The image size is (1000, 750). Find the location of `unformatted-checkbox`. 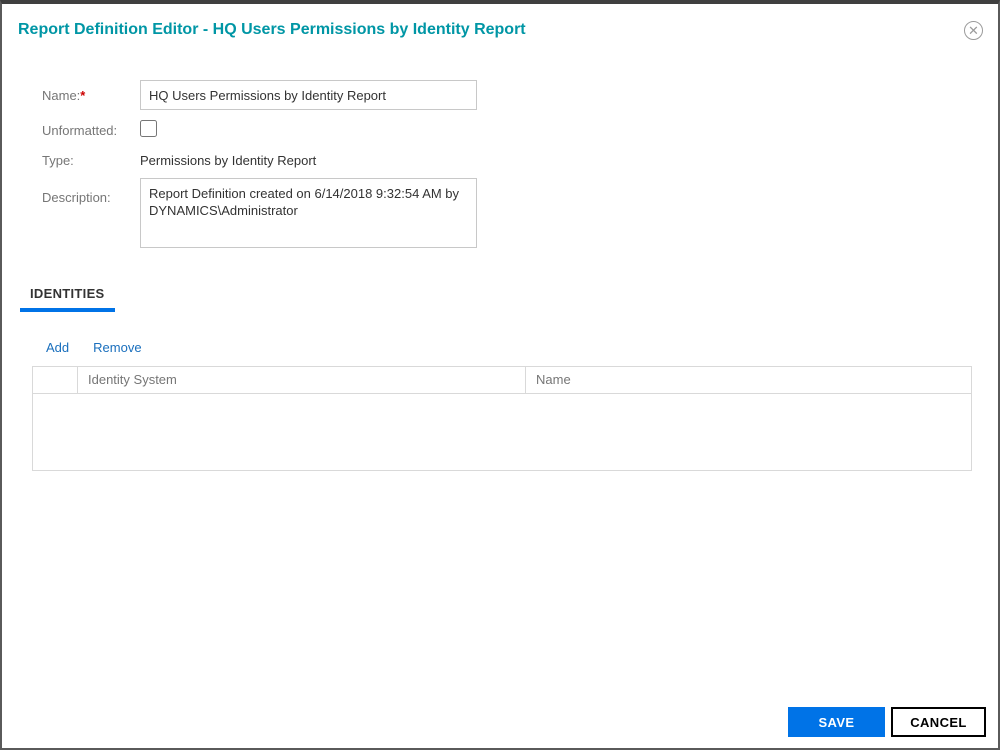

unformatted-checkbox is located at coordinates (148, 128).